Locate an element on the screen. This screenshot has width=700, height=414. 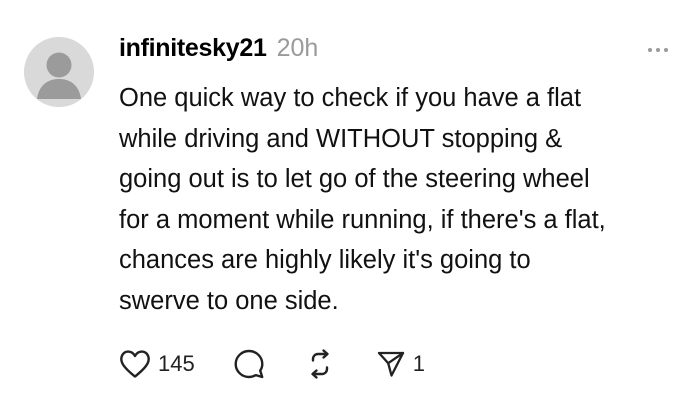
timestamp: 20h is located at coordinates (298, 48).